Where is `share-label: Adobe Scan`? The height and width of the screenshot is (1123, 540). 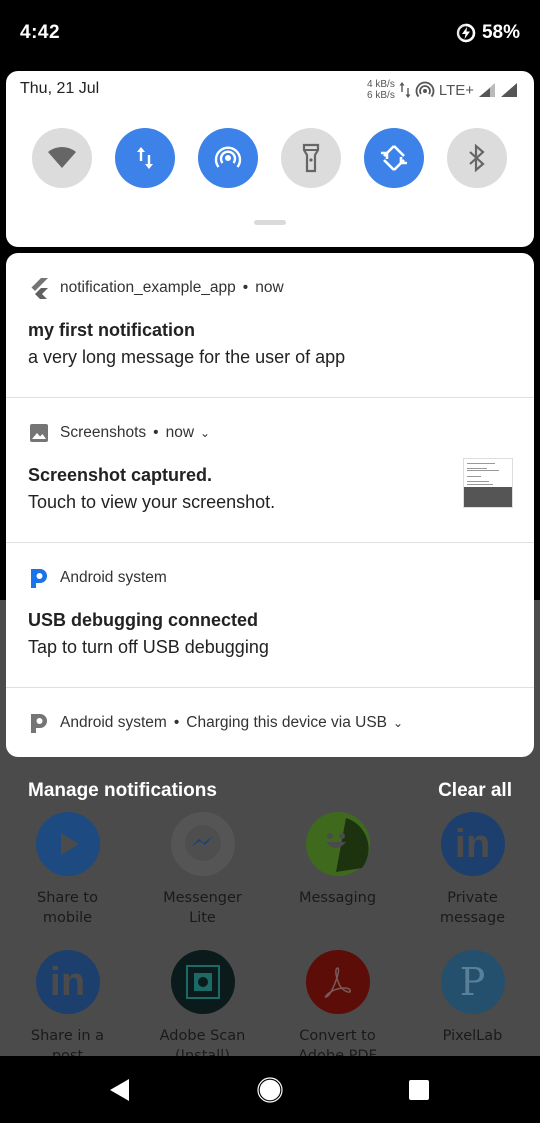
share-label: Adobe Scan is located at coordinates (202, 1036).